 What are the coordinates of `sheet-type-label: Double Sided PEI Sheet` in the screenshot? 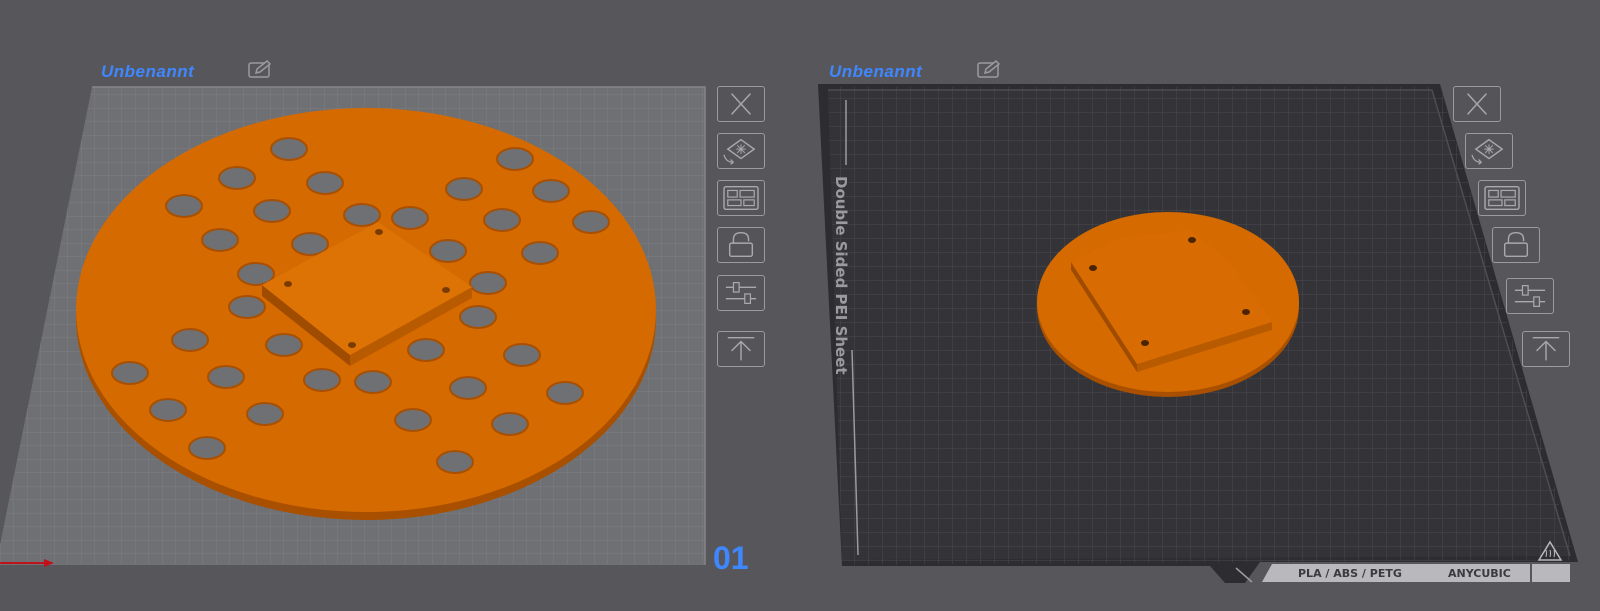 It's located at (841, 275).